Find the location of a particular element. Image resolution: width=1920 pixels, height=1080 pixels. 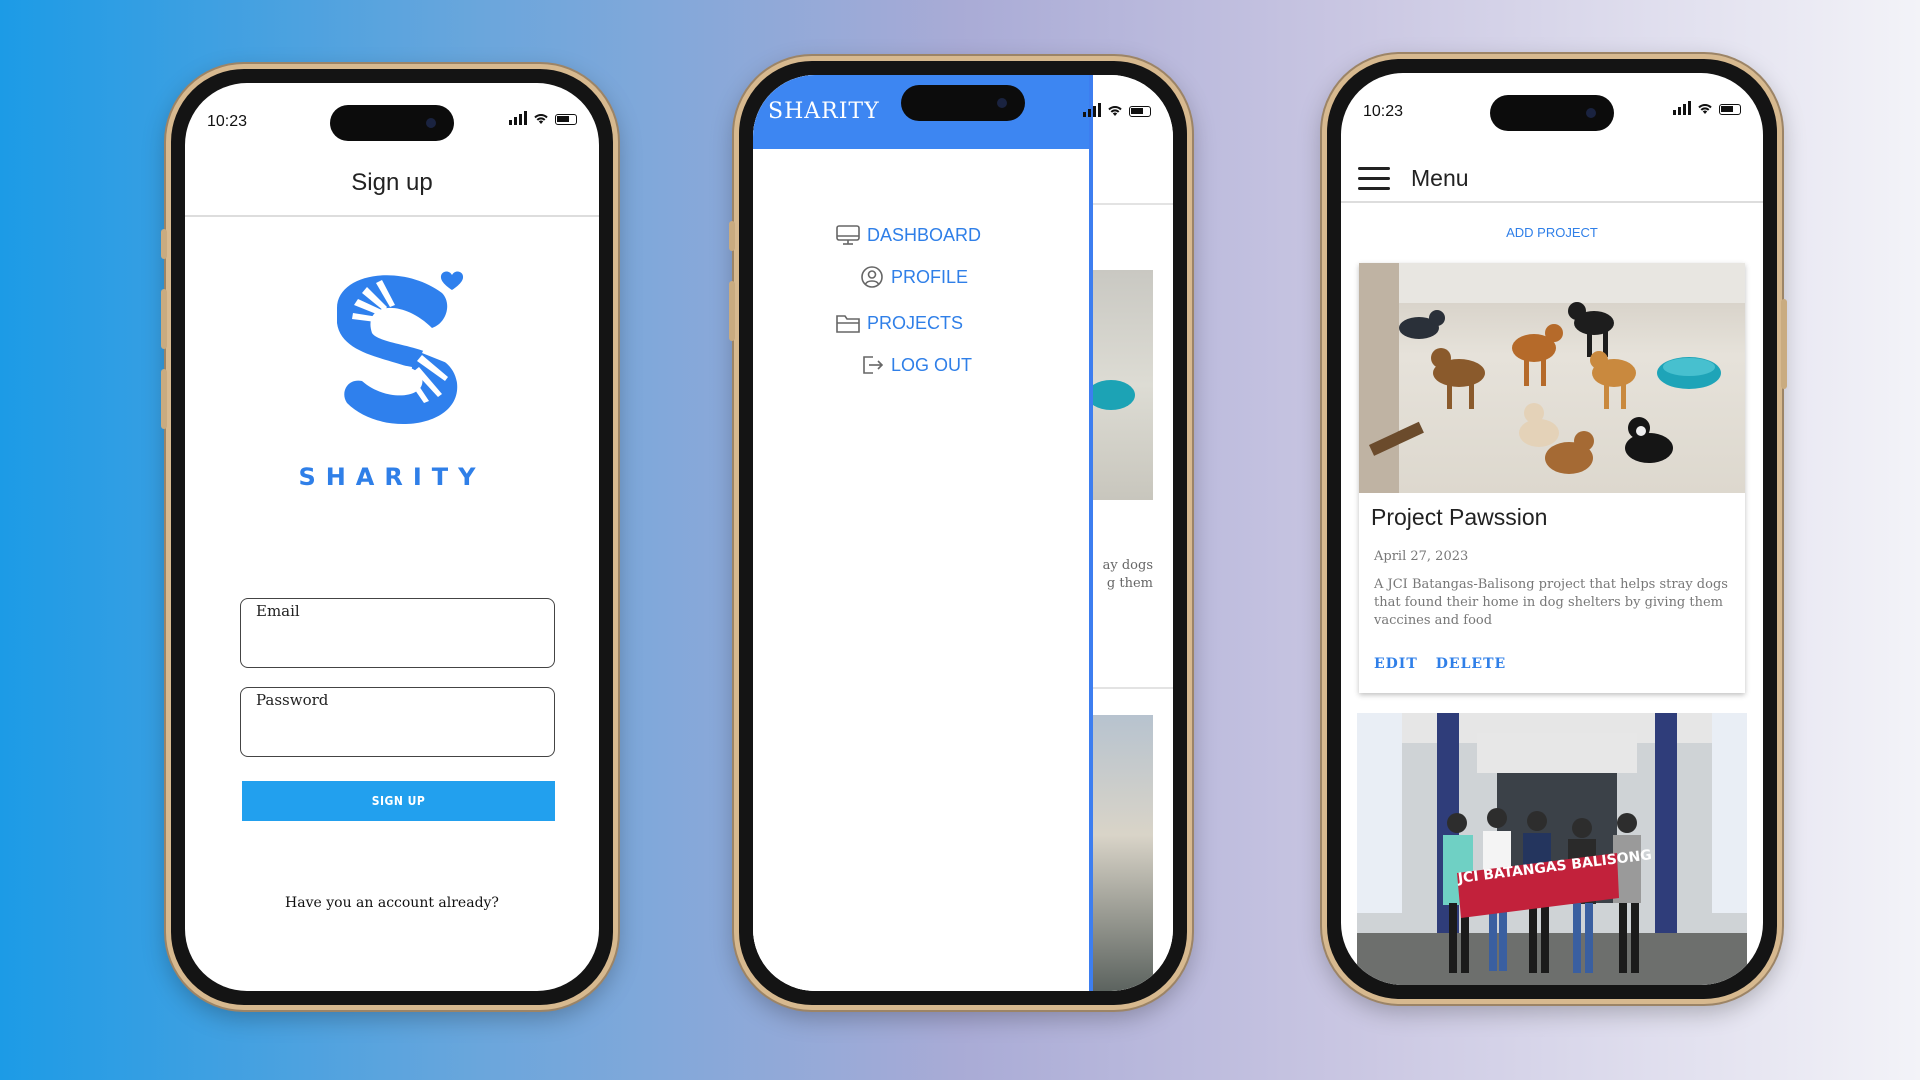

password-field: Password is located at coordinates (397, 722).